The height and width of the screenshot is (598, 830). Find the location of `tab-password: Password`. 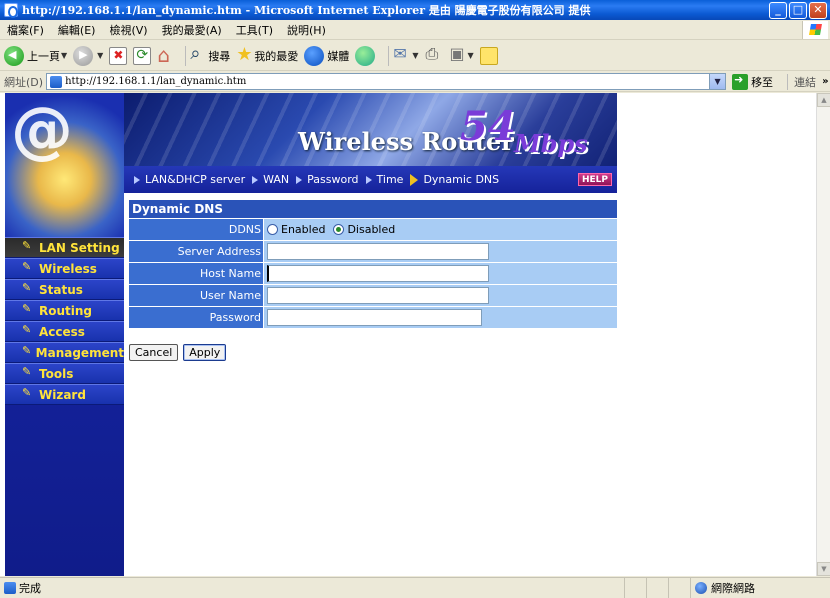

tab-password: Password is located at coordinates (327, 179).